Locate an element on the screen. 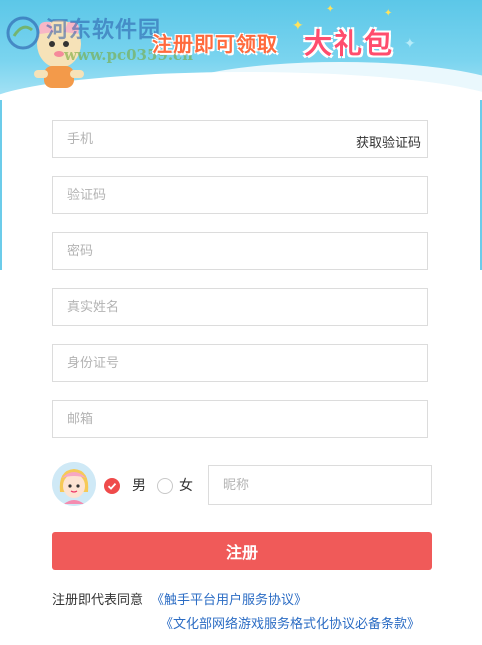  nickname-input is located at coordinates (320, 485).